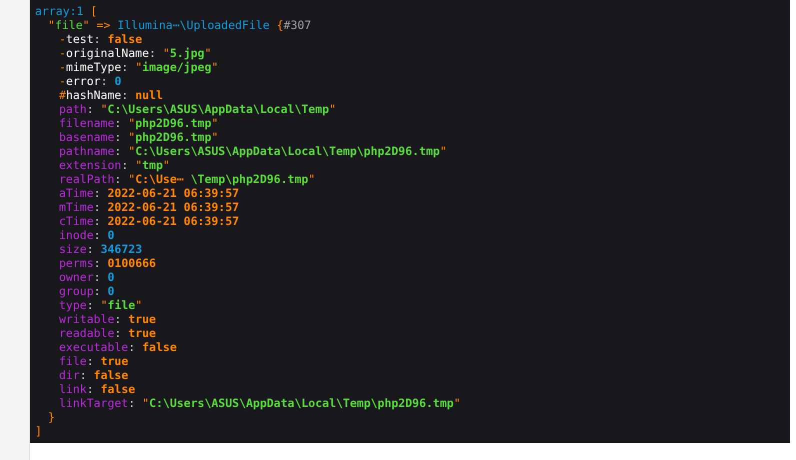  I want to click on dump-line: dir: false, so click(93, 375).